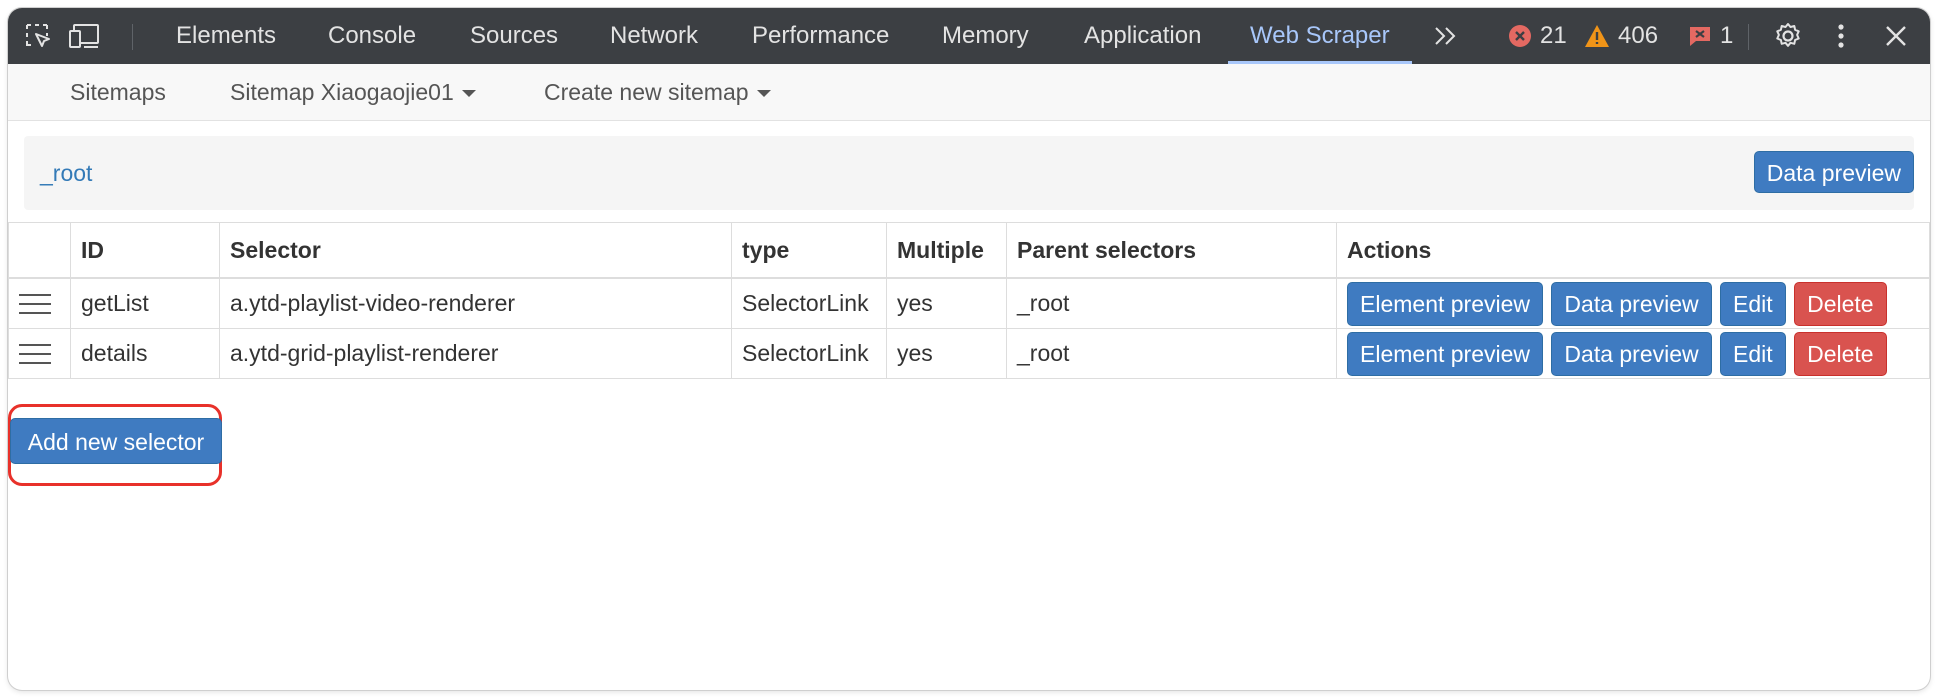  I want to click on header-id: ID, so click(145, 250).